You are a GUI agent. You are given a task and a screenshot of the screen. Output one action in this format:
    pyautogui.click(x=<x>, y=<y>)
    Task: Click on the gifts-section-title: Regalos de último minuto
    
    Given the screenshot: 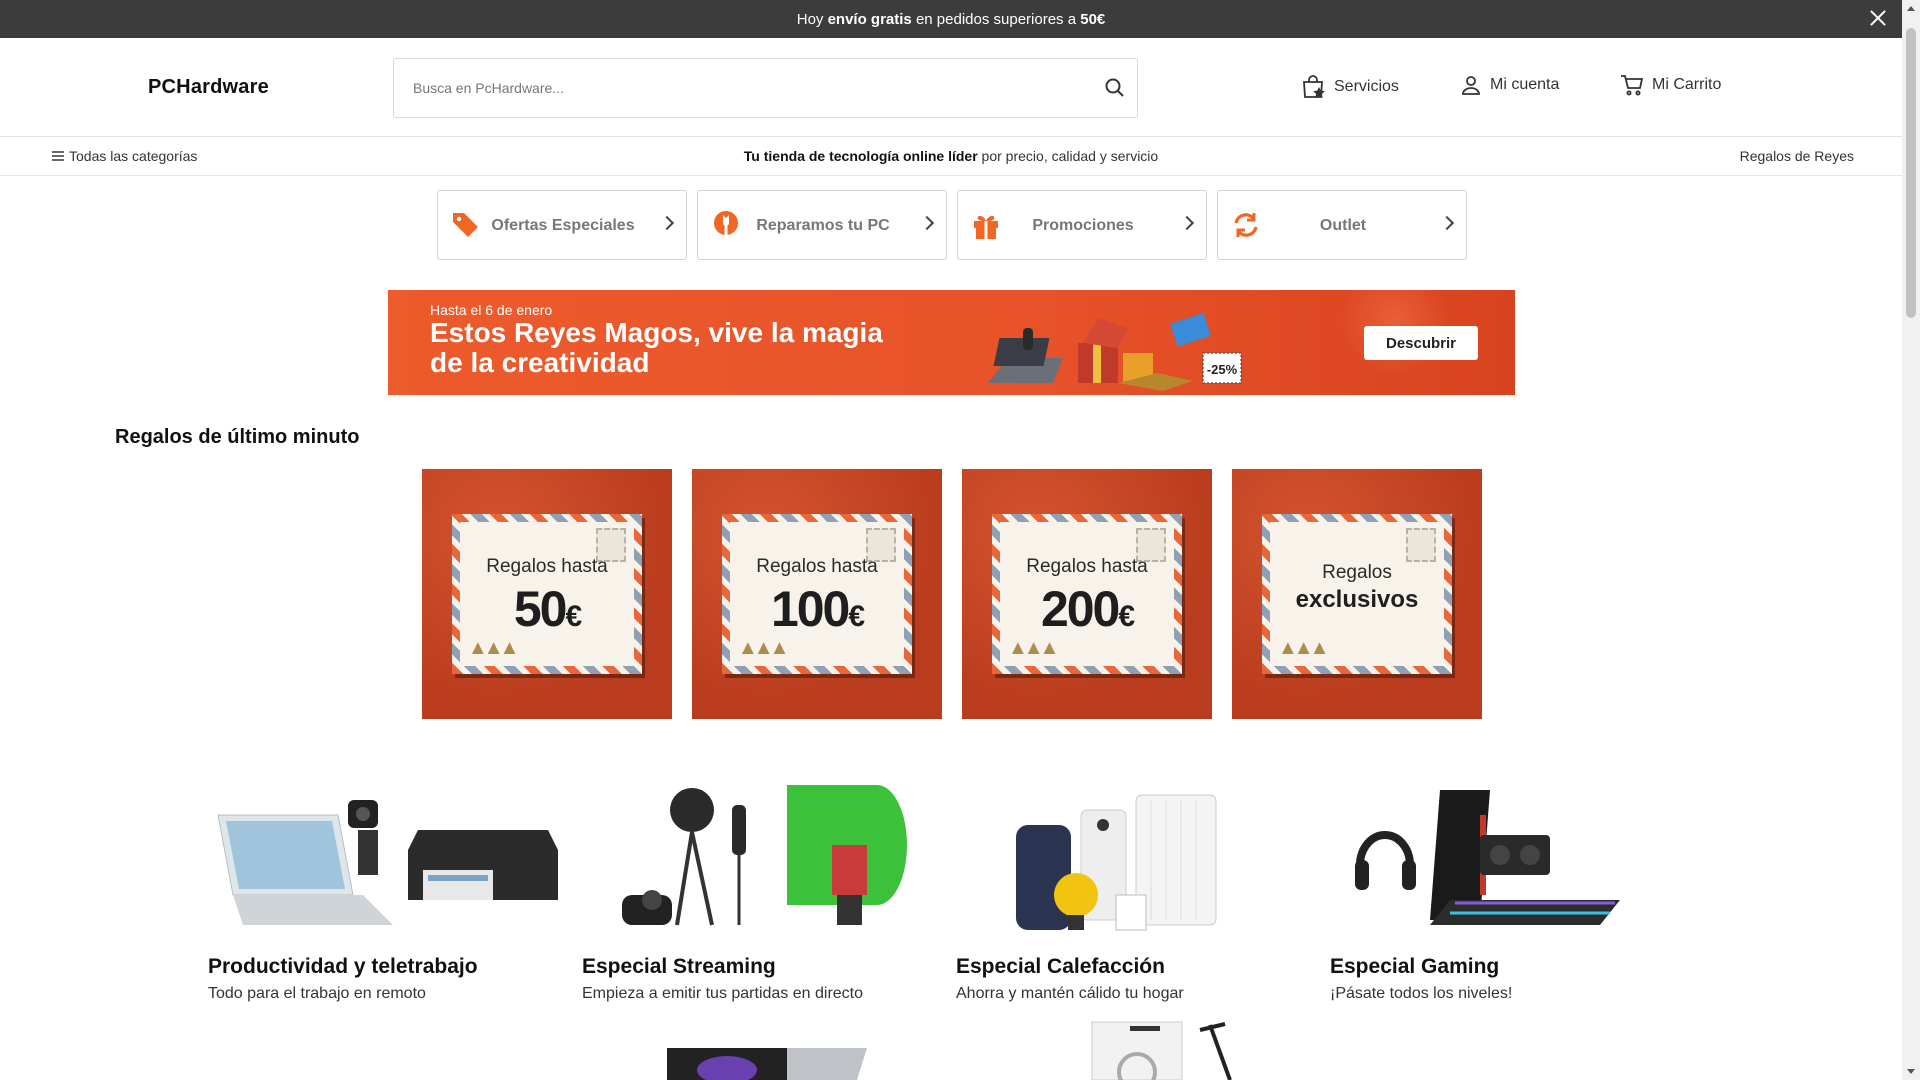 What is the action you would take?
    pyautogui.click(x=237, y=437)
    